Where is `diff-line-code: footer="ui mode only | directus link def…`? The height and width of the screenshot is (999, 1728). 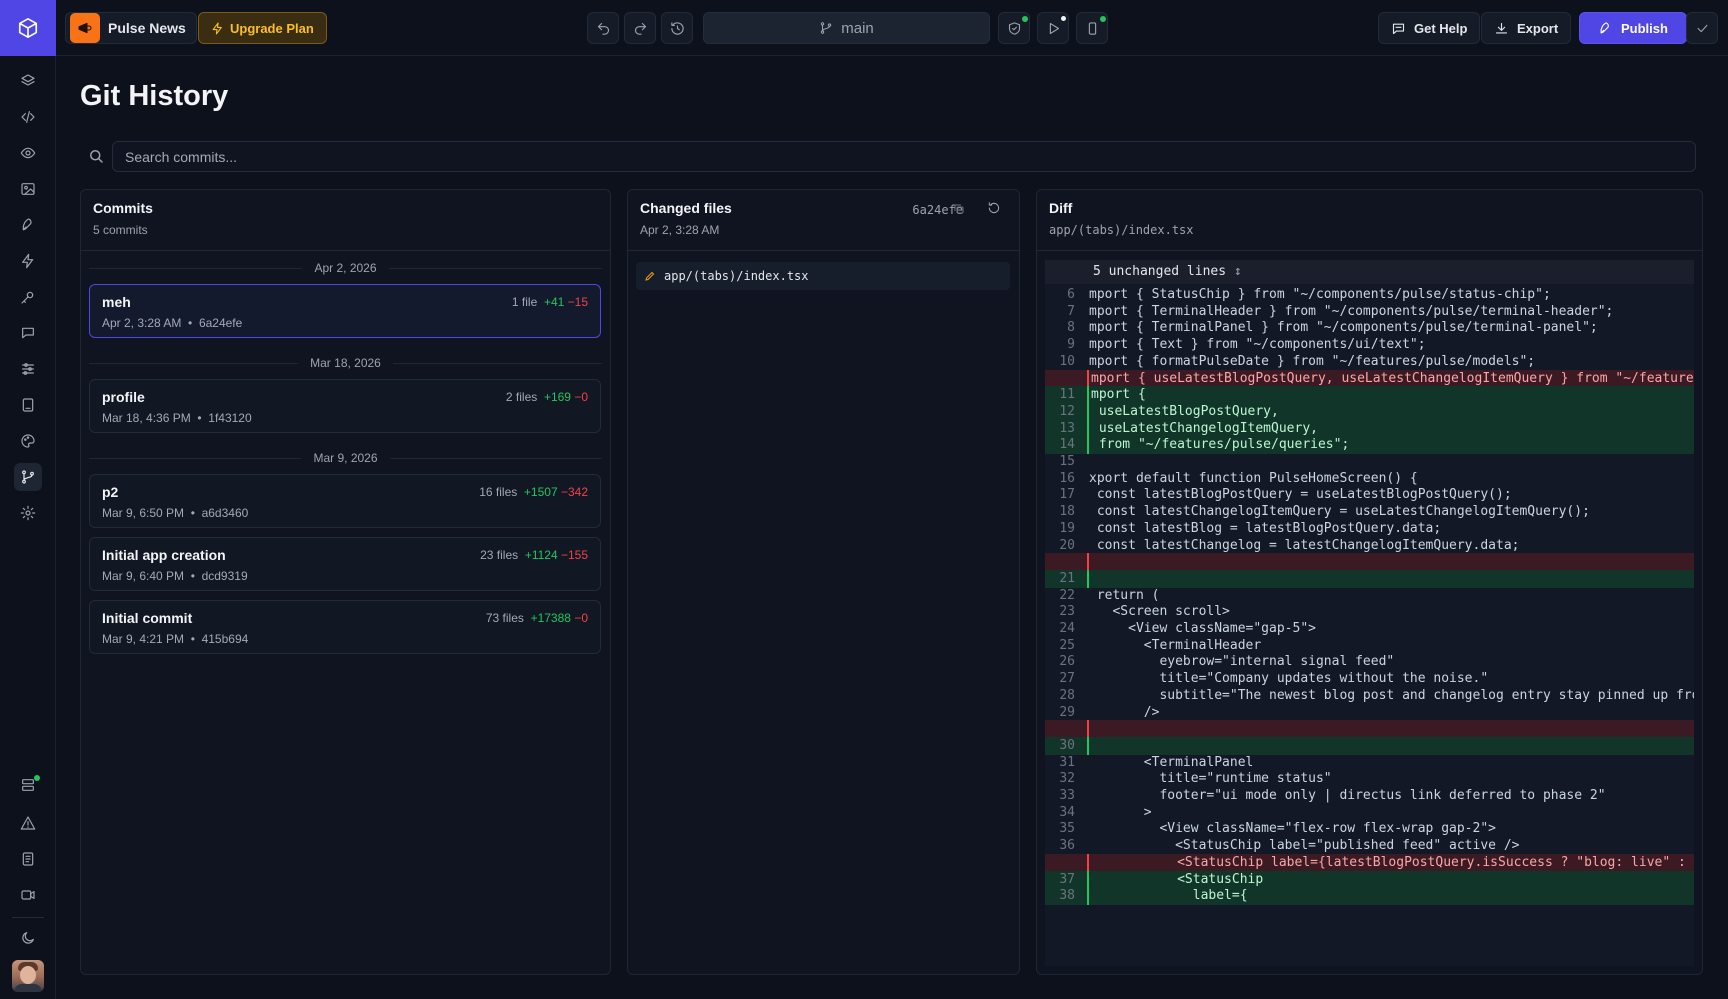 diff-line-code: footer="ui mode only | directus link def… is located at coordinates (1347, 795).